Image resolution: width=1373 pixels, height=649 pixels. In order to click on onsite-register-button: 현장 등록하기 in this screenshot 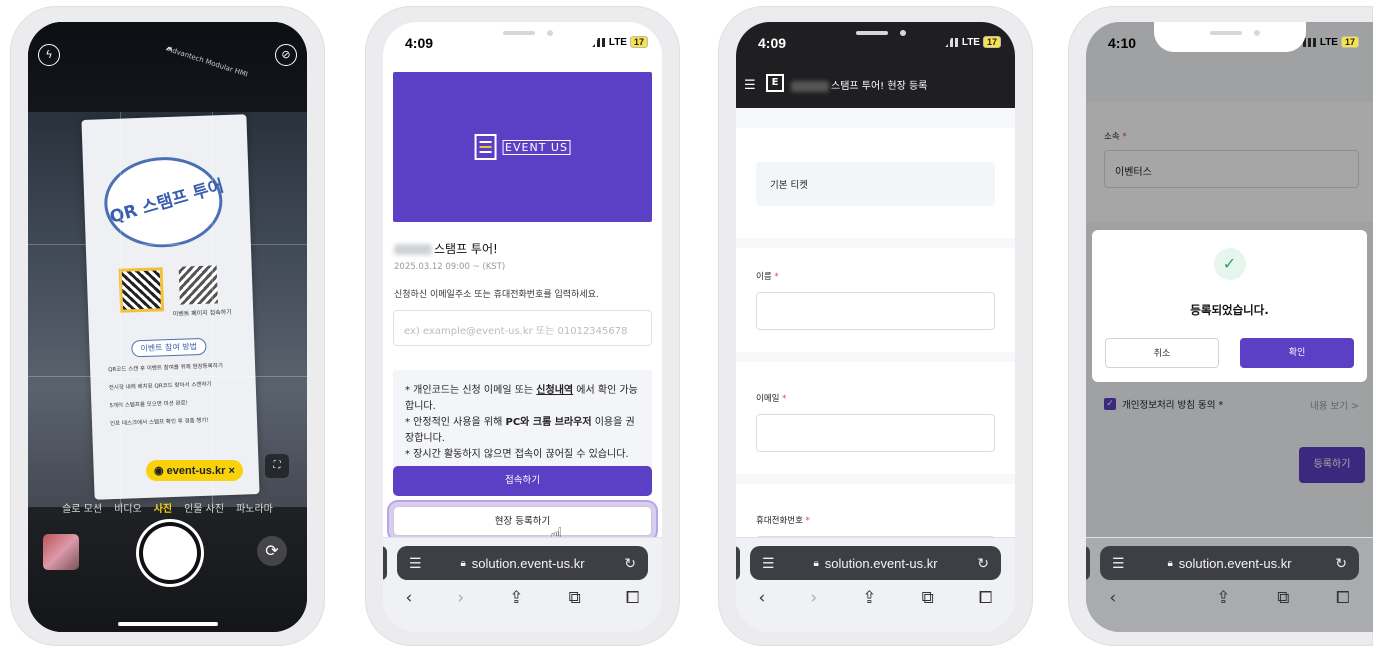, I will do `click(522, 521)`.